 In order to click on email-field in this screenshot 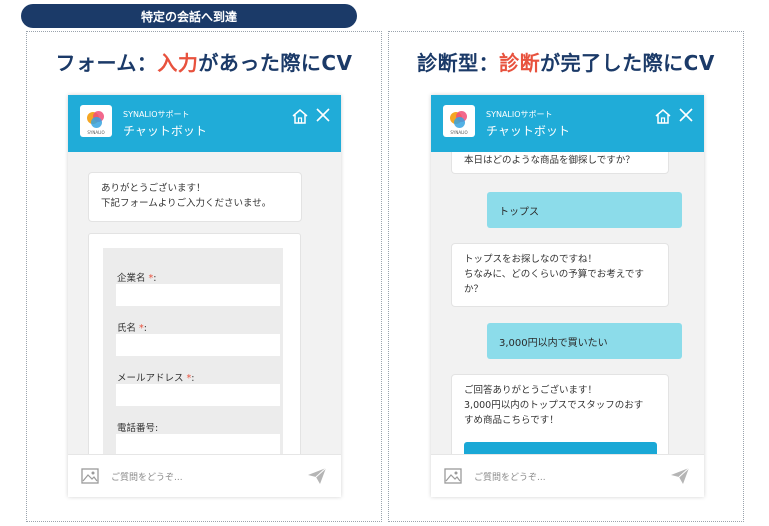, I will do `click(198, 395)`.